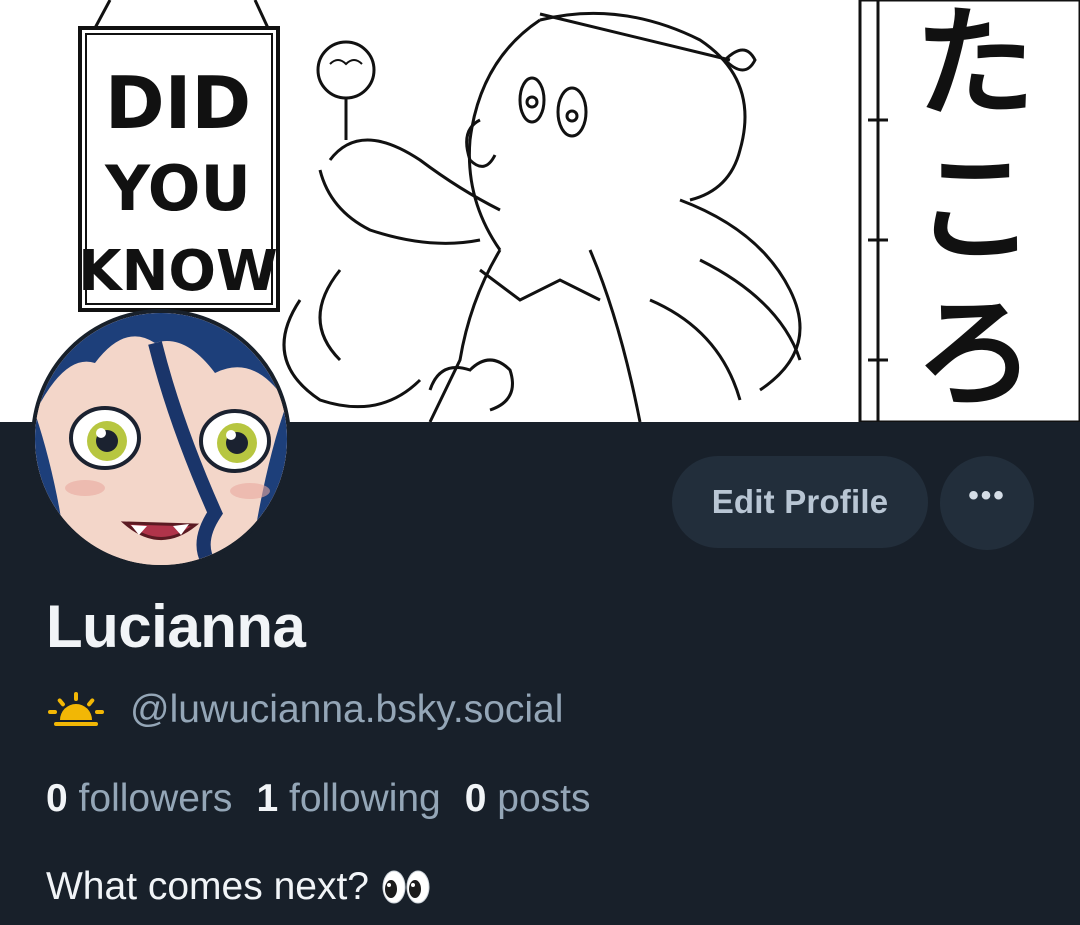 Image resolution: width=1080 pixels, height=925 pixels. What do you see at coordinates (176, 626) in the screenshot?
I see `display-name: Lucianna` at bounding box center [176, 626].